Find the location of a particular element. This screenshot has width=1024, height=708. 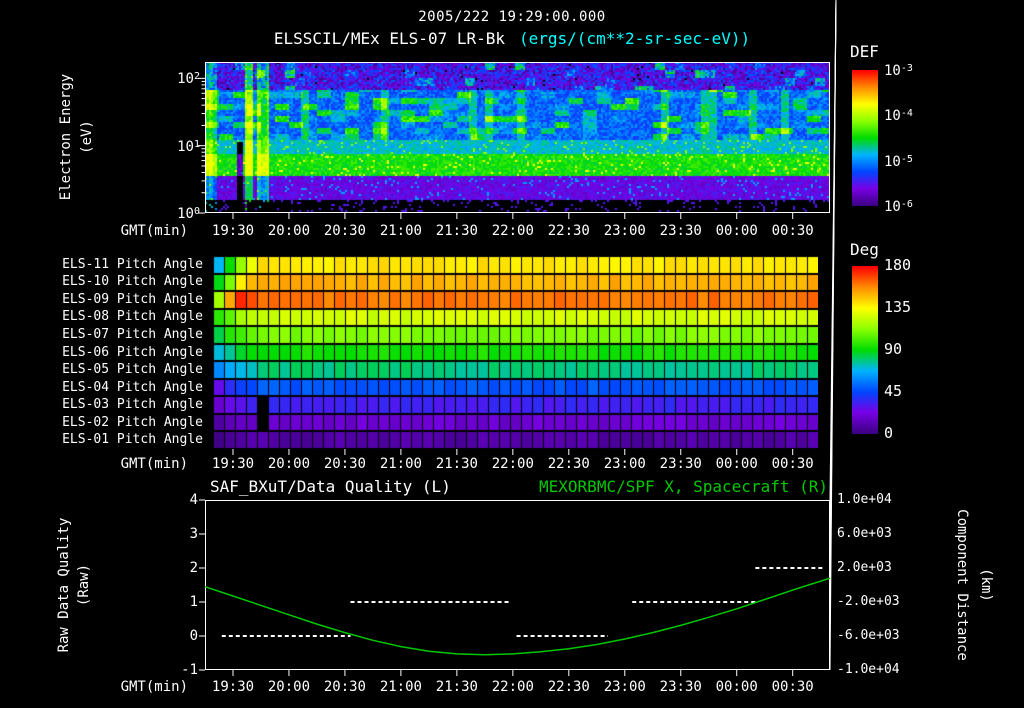

electron-energy-spectrogram-canvas is located at coordinates (517, 137).